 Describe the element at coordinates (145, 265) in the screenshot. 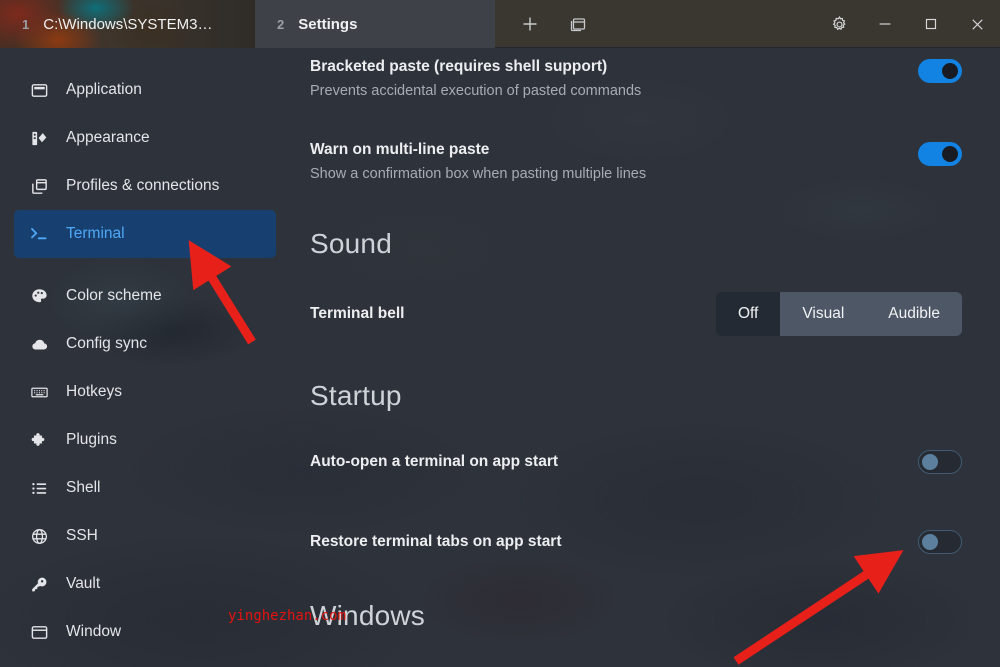

I see `sidebar-divider-gap` at that location.